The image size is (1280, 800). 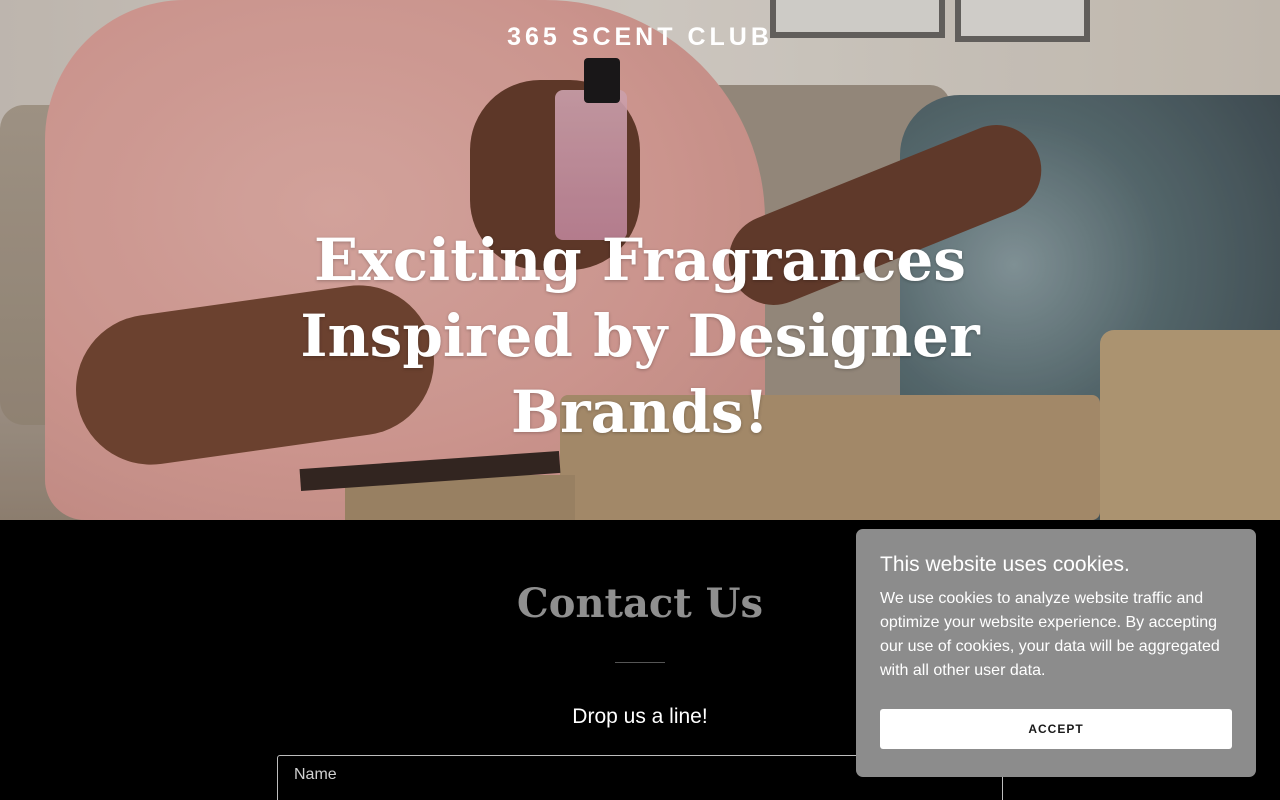 I want to click on brand-logo-link: 365 SCENT CLUB, so click(x=640, y=37).